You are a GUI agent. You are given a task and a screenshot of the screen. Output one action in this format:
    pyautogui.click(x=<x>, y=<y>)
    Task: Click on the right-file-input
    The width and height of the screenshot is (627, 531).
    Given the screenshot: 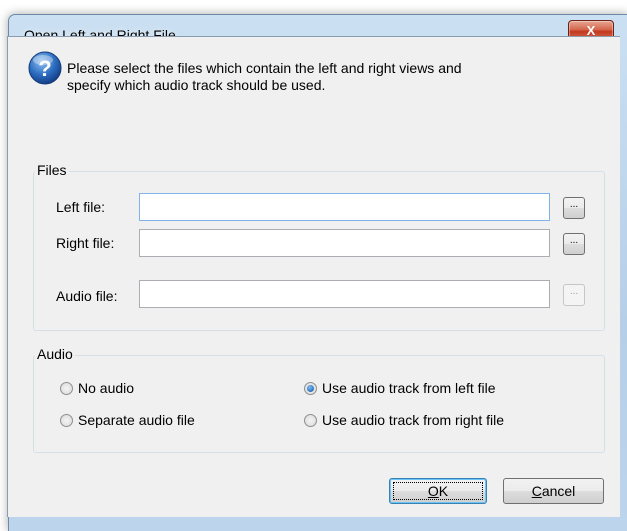 What is the action you would take?
    pyautogui.click(x=344, y=243)
    